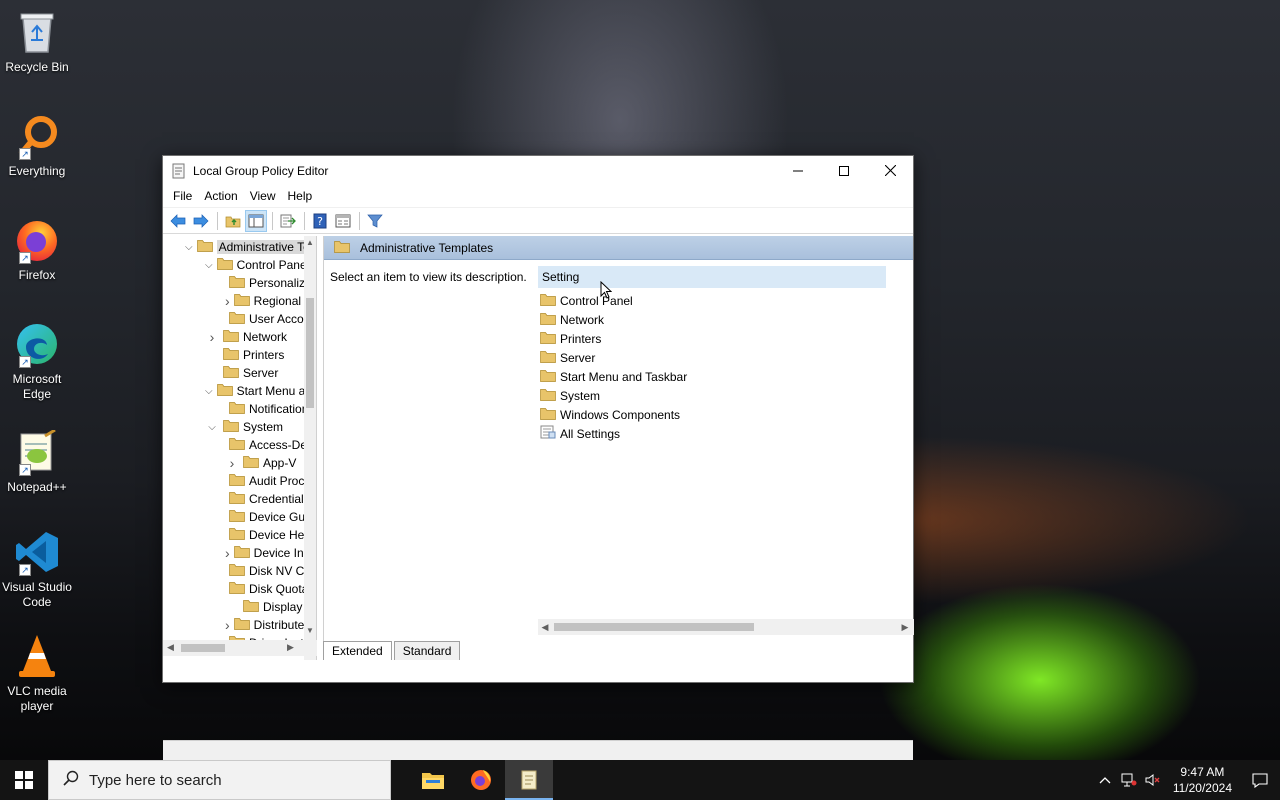 The height and width of the screenshot is (800, 1280). Describe the element at coordinates (310, 244) in the screenshot. I see `scroll-up-icon: ▲` at that location.